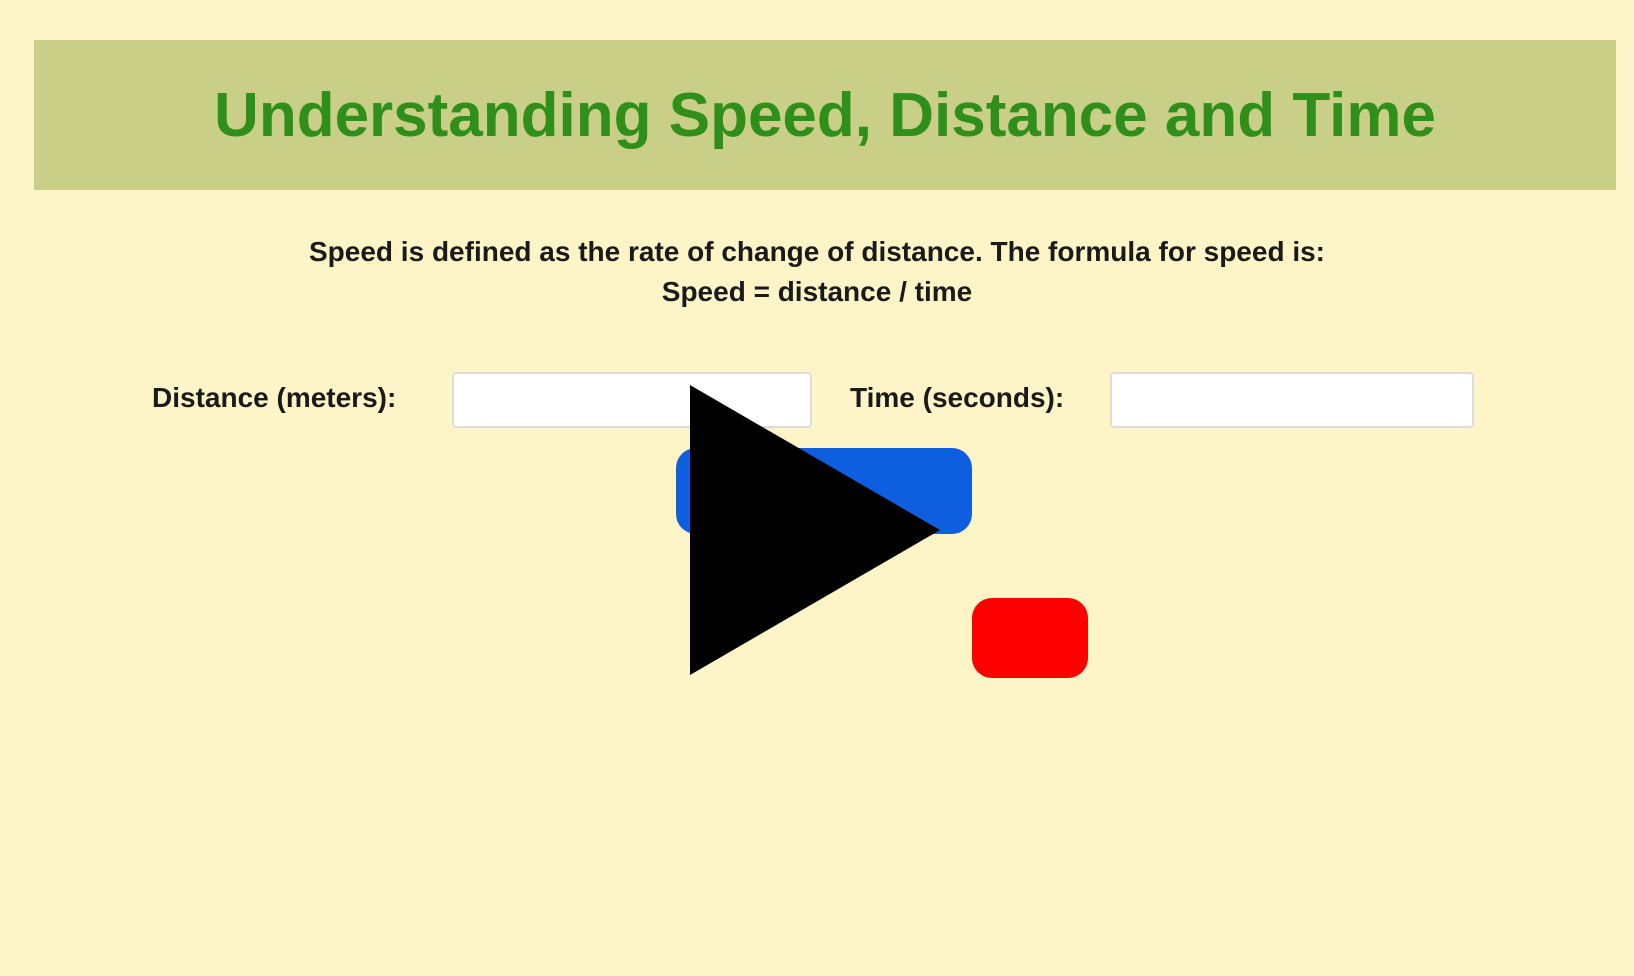 Image resolution: width=1634 pixels, height=976 pixels. I want to click on distance-label: Distance (meters):, so click(274, 397).